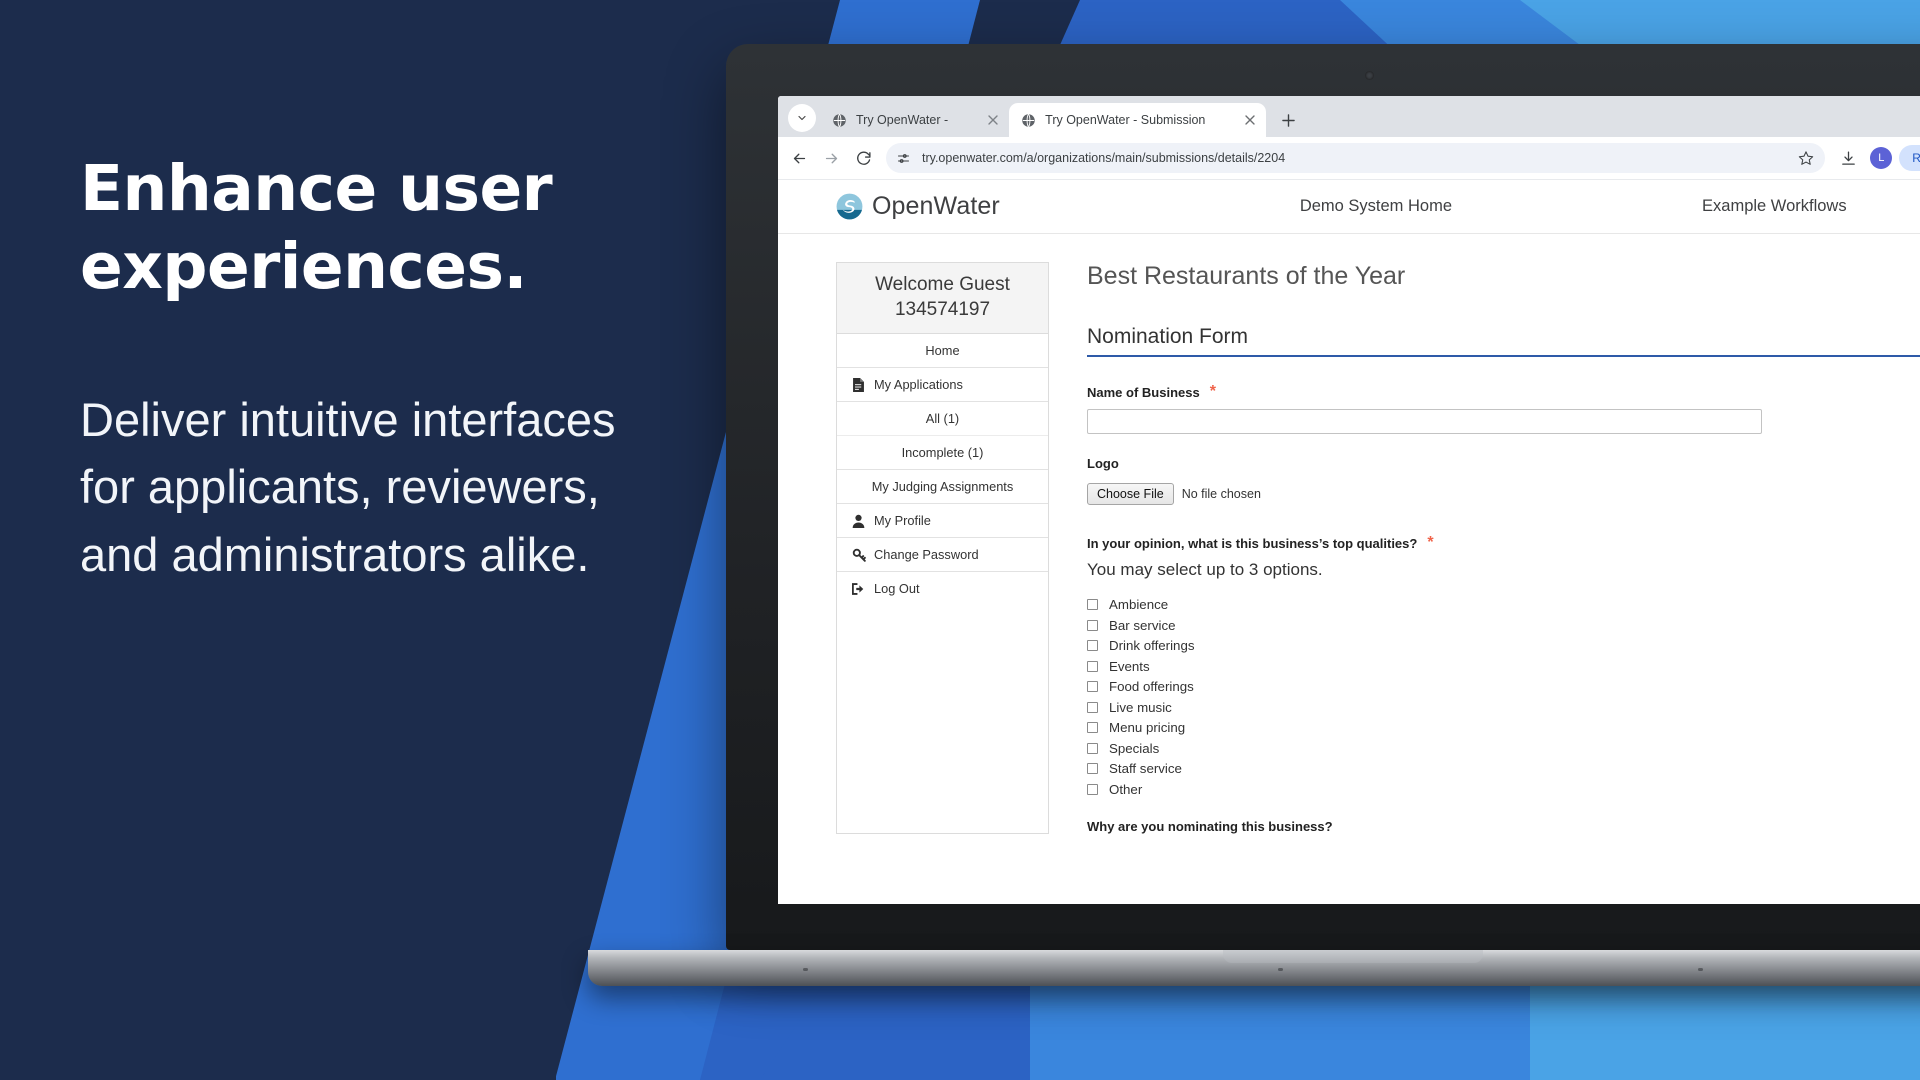 The height and width of the screenshot is (1080, 1920). I want to click on sidebar-item-incomplete: Incomplete (1), so click(942, 453).